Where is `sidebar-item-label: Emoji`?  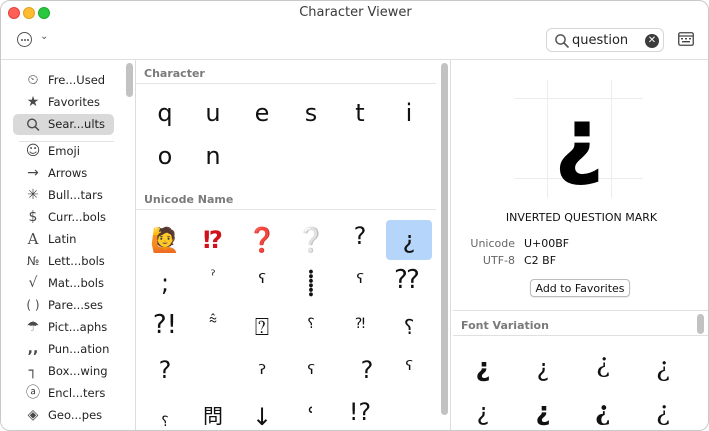 sidebar-item-label: Emoji is located at coordinates (64, 151).